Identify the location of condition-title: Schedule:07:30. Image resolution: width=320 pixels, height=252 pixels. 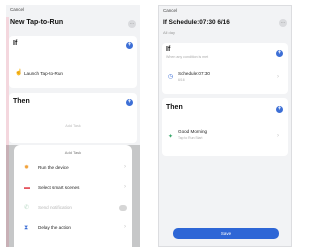
(194, 73).